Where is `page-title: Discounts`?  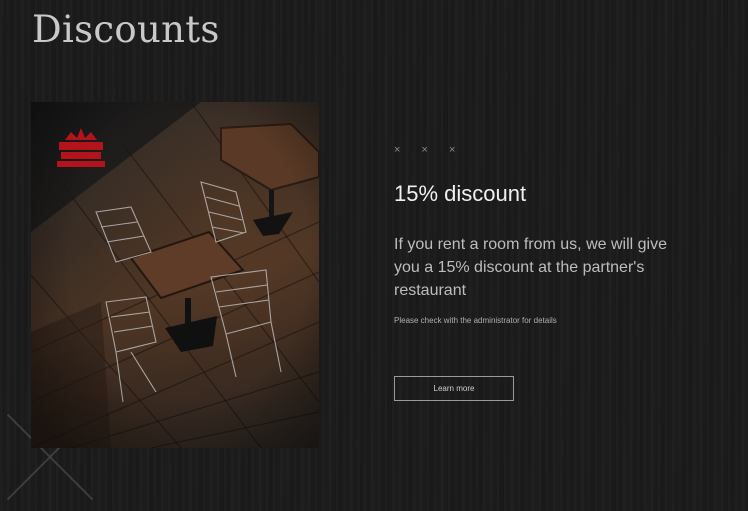
page-title: Discounts is located at coordinates (126, 29).